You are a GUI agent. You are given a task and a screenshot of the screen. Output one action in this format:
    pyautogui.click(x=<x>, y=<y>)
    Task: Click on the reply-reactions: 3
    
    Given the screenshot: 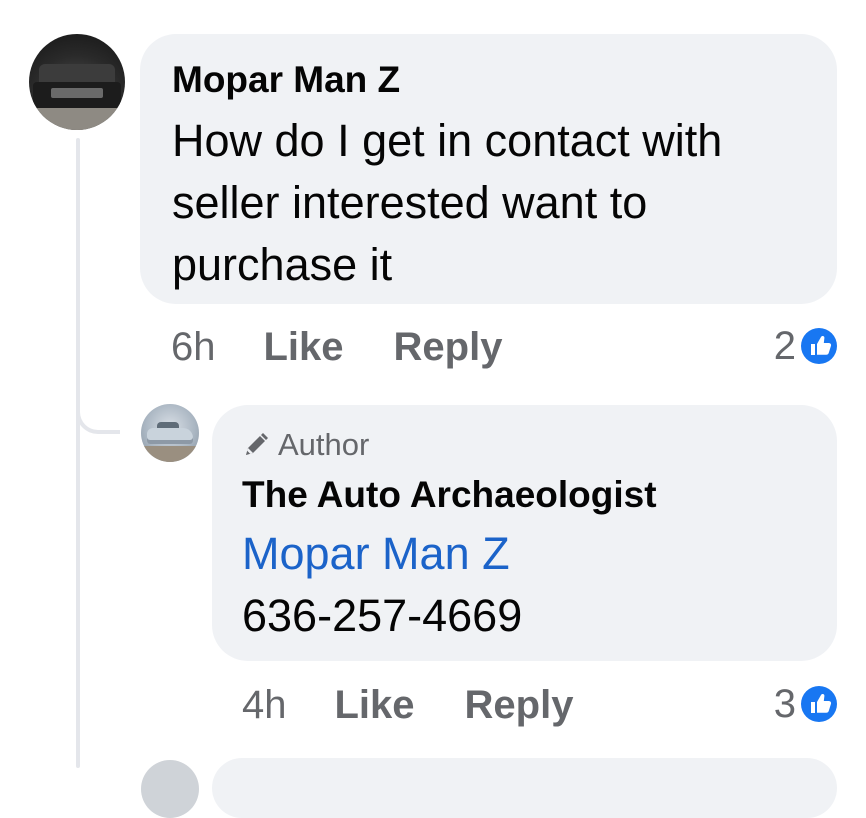 What is the action you would take?
    pyautogui.click(x=806, y=704)
    